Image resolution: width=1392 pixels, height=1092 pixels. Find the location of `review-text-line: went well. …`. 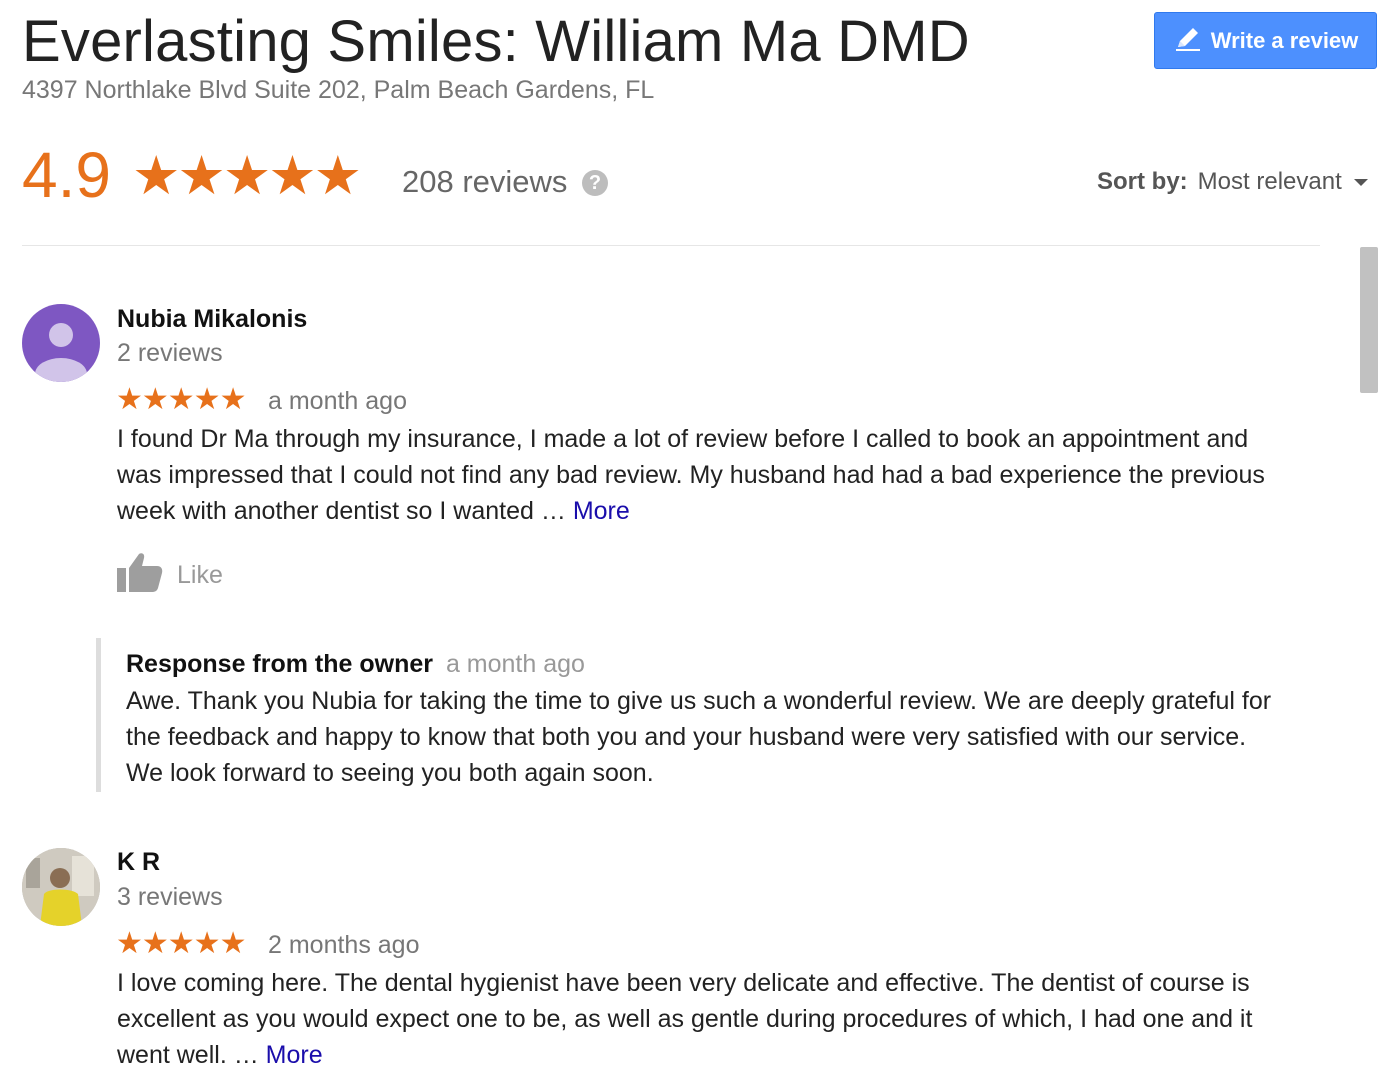

review-text-line: went well. … is located at coordinates (191, 1055).